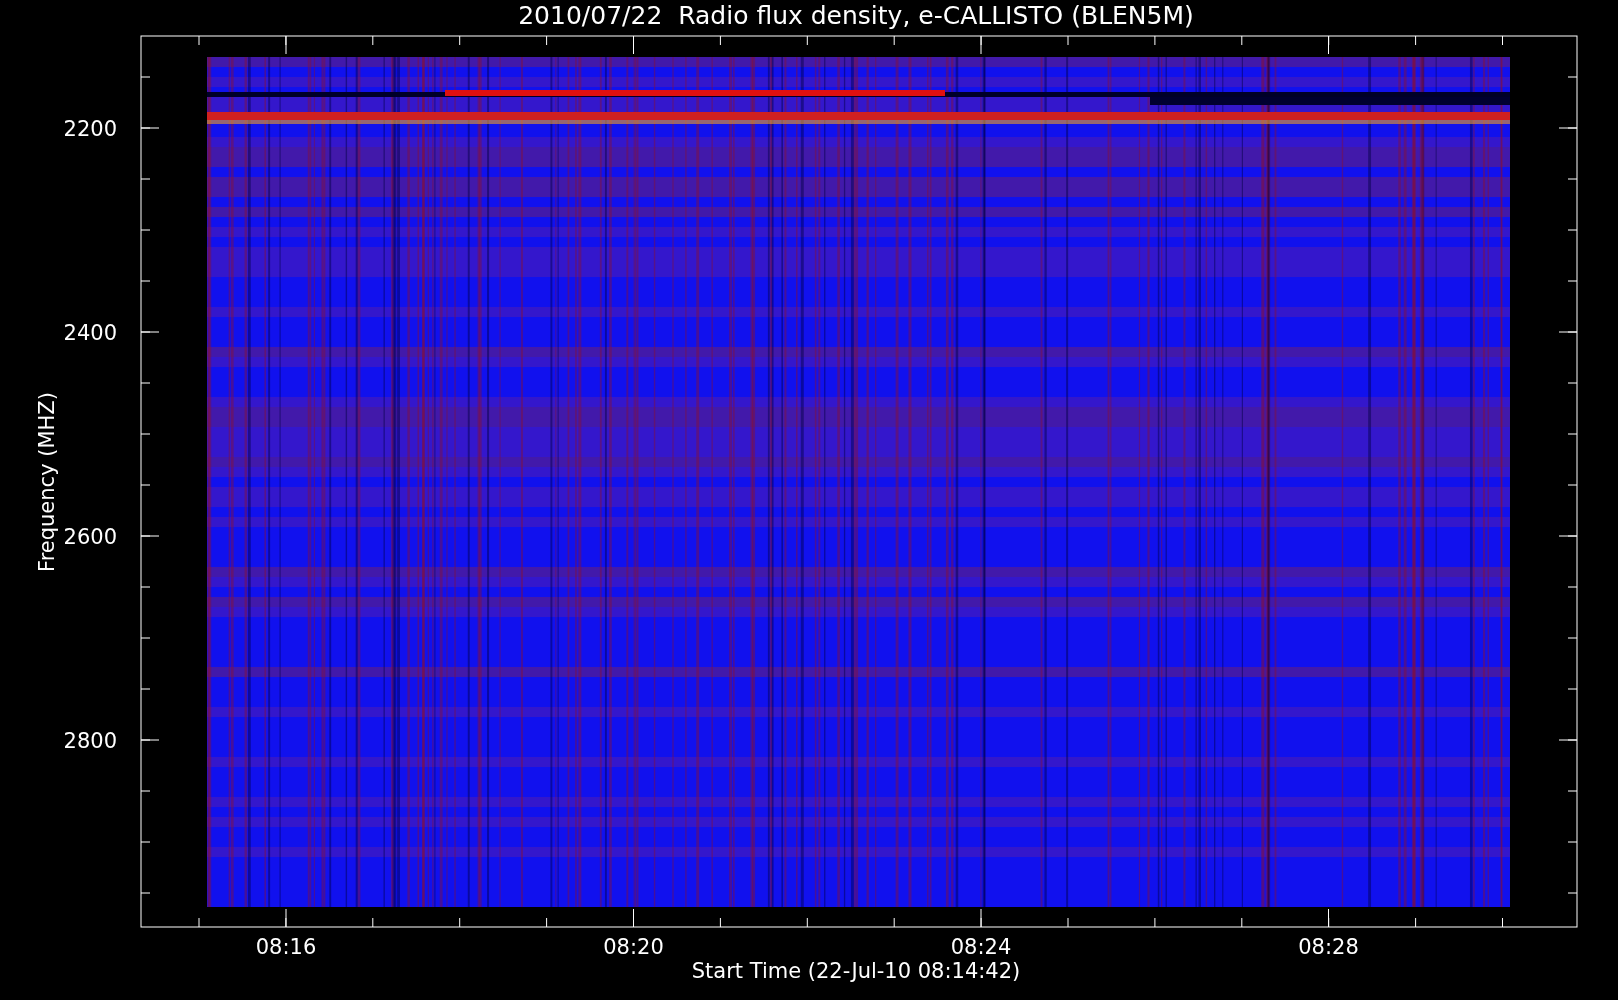  I want to click on chart-title: 2010/07/22 Radio flux density, e-CALLISTO (BLEN5M), so click(856, 15).